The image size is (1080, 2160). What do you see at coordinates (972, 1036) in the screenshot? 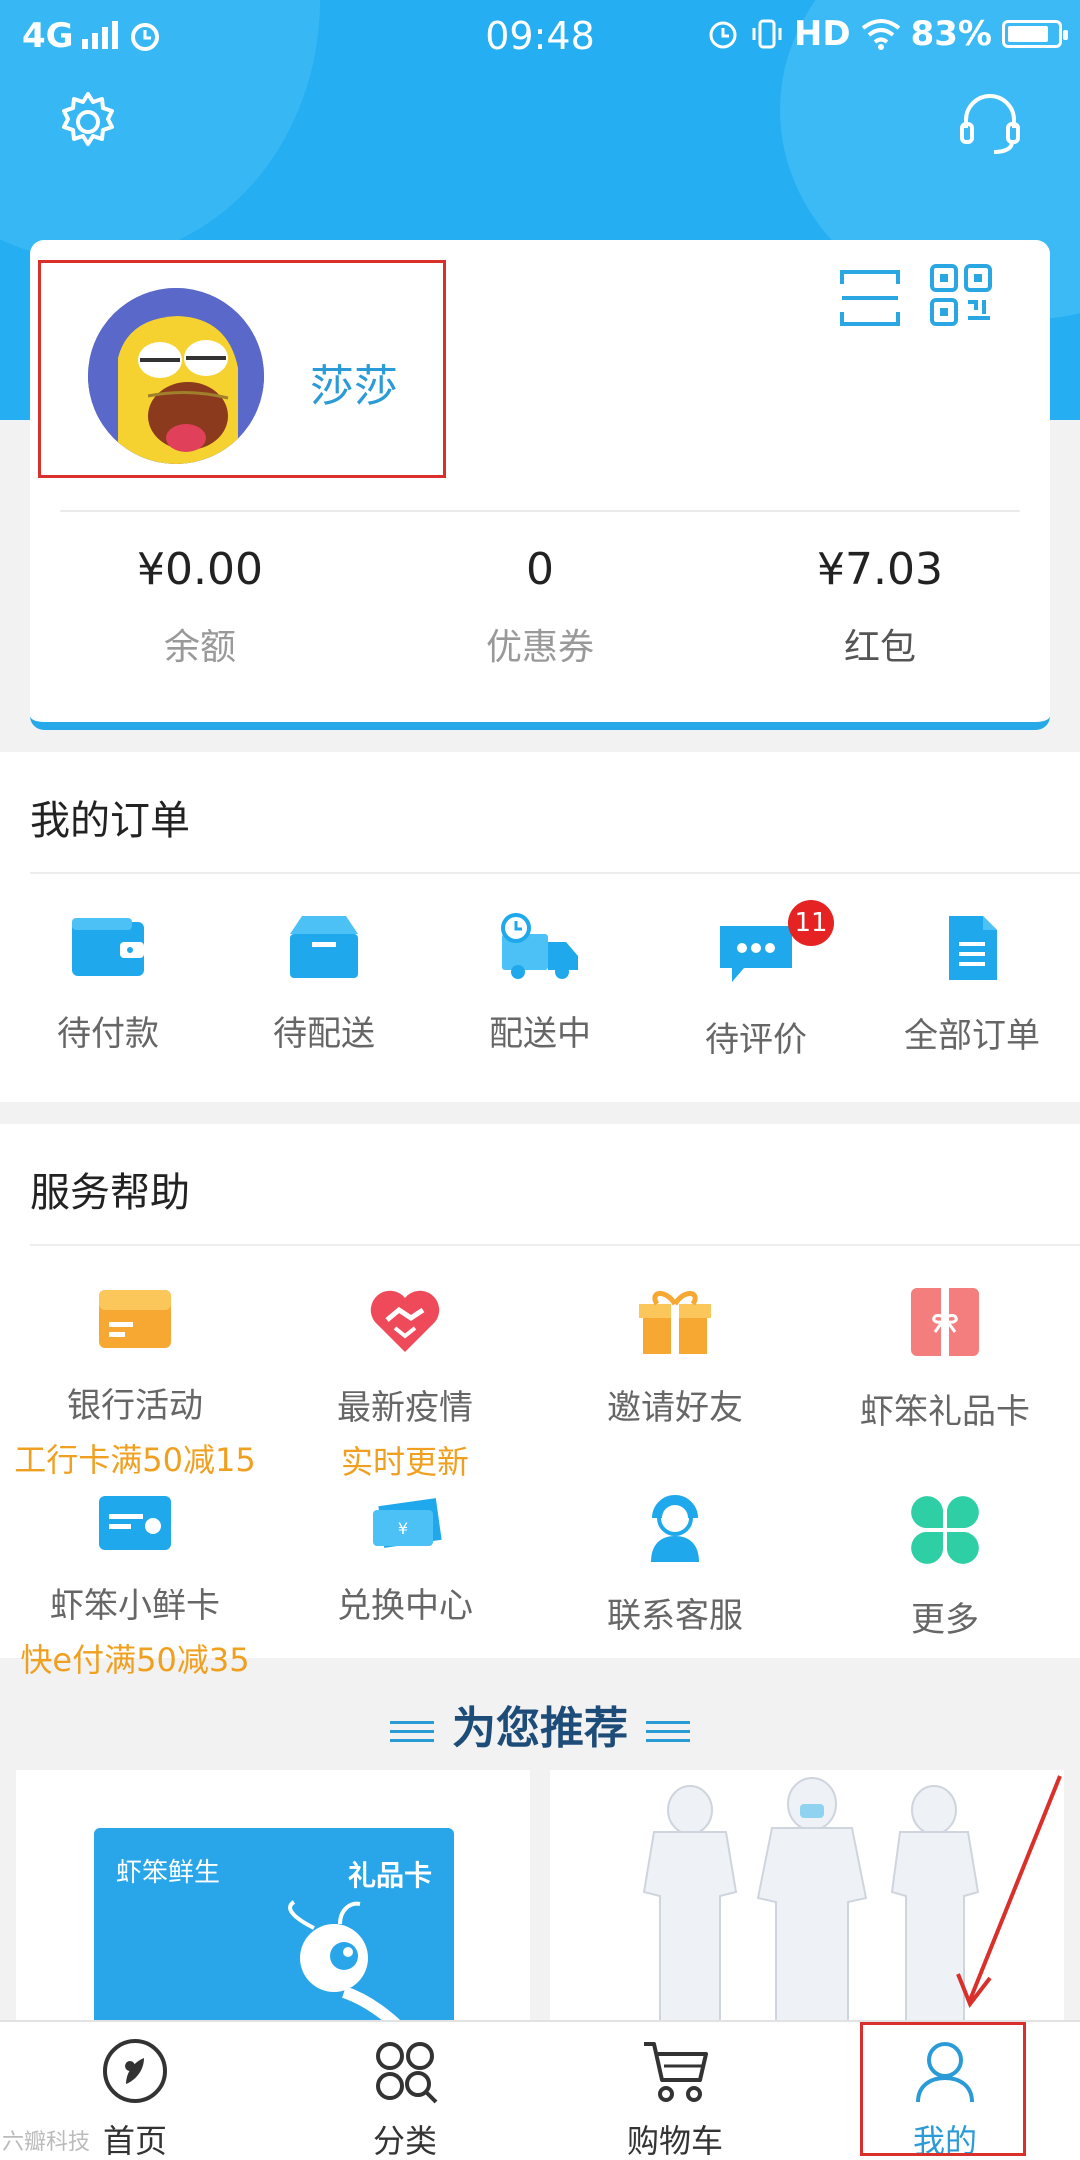
I see `order-label: 全部订单` at bounding box center [972, 1036].